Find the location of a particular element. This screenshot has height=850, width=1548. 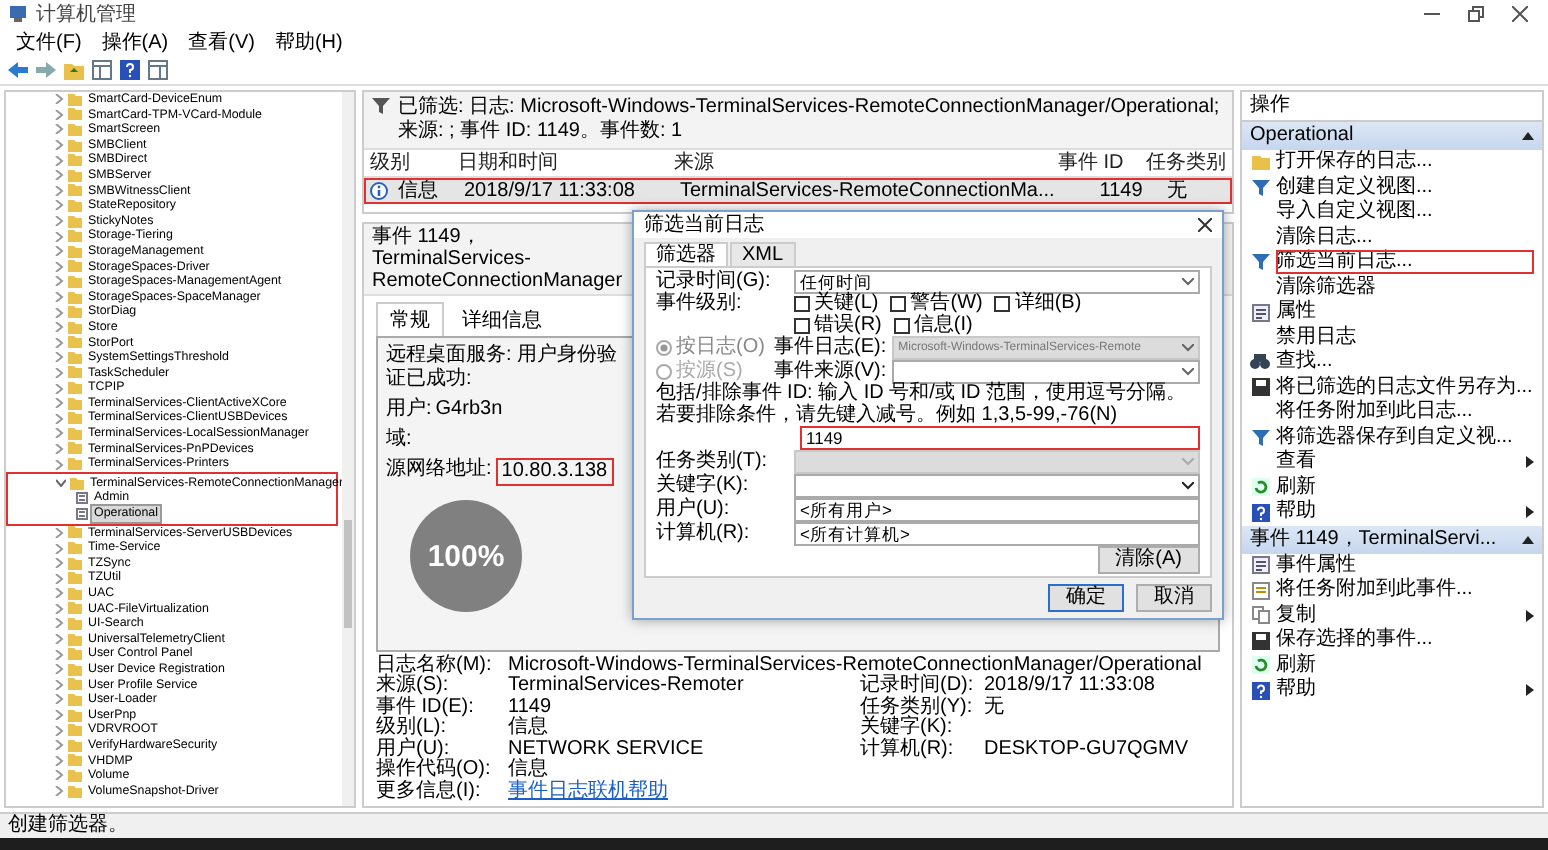

field-value: TerminalServices-Remoter is located at coordinates (626, 686).